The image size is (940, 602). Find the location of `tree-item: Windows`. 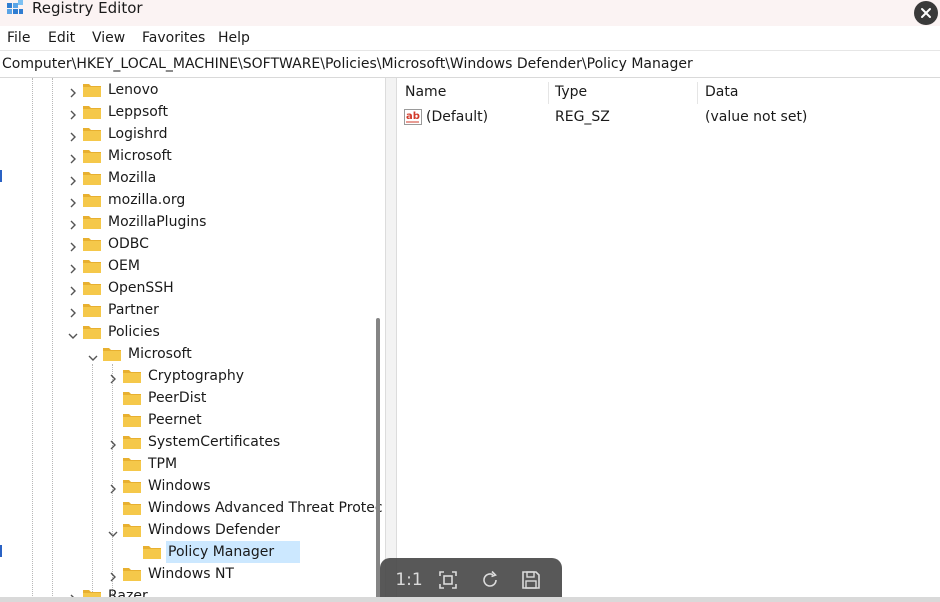

tree-item: Windows is located at coordinates (186, 486).